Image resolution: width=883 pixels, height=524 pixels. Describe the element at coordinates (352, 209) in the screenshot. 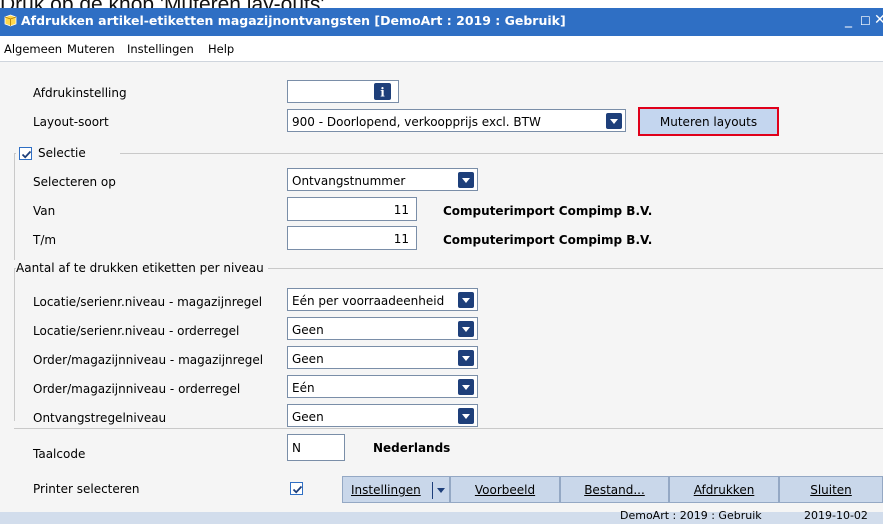

I see `van-field: 11` at that location.